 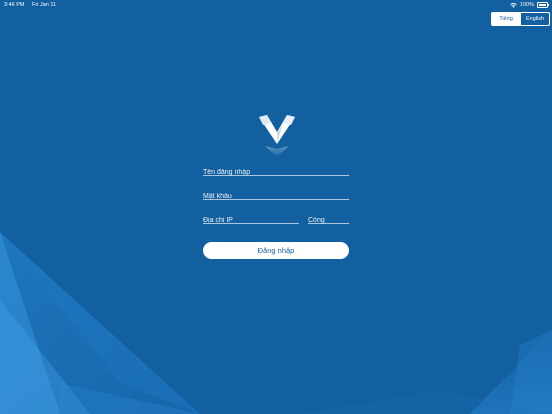 What do you see at coordinates (513, 5) in the screenshot?
I see `wifi-icon` at bounding box center [513, 5].